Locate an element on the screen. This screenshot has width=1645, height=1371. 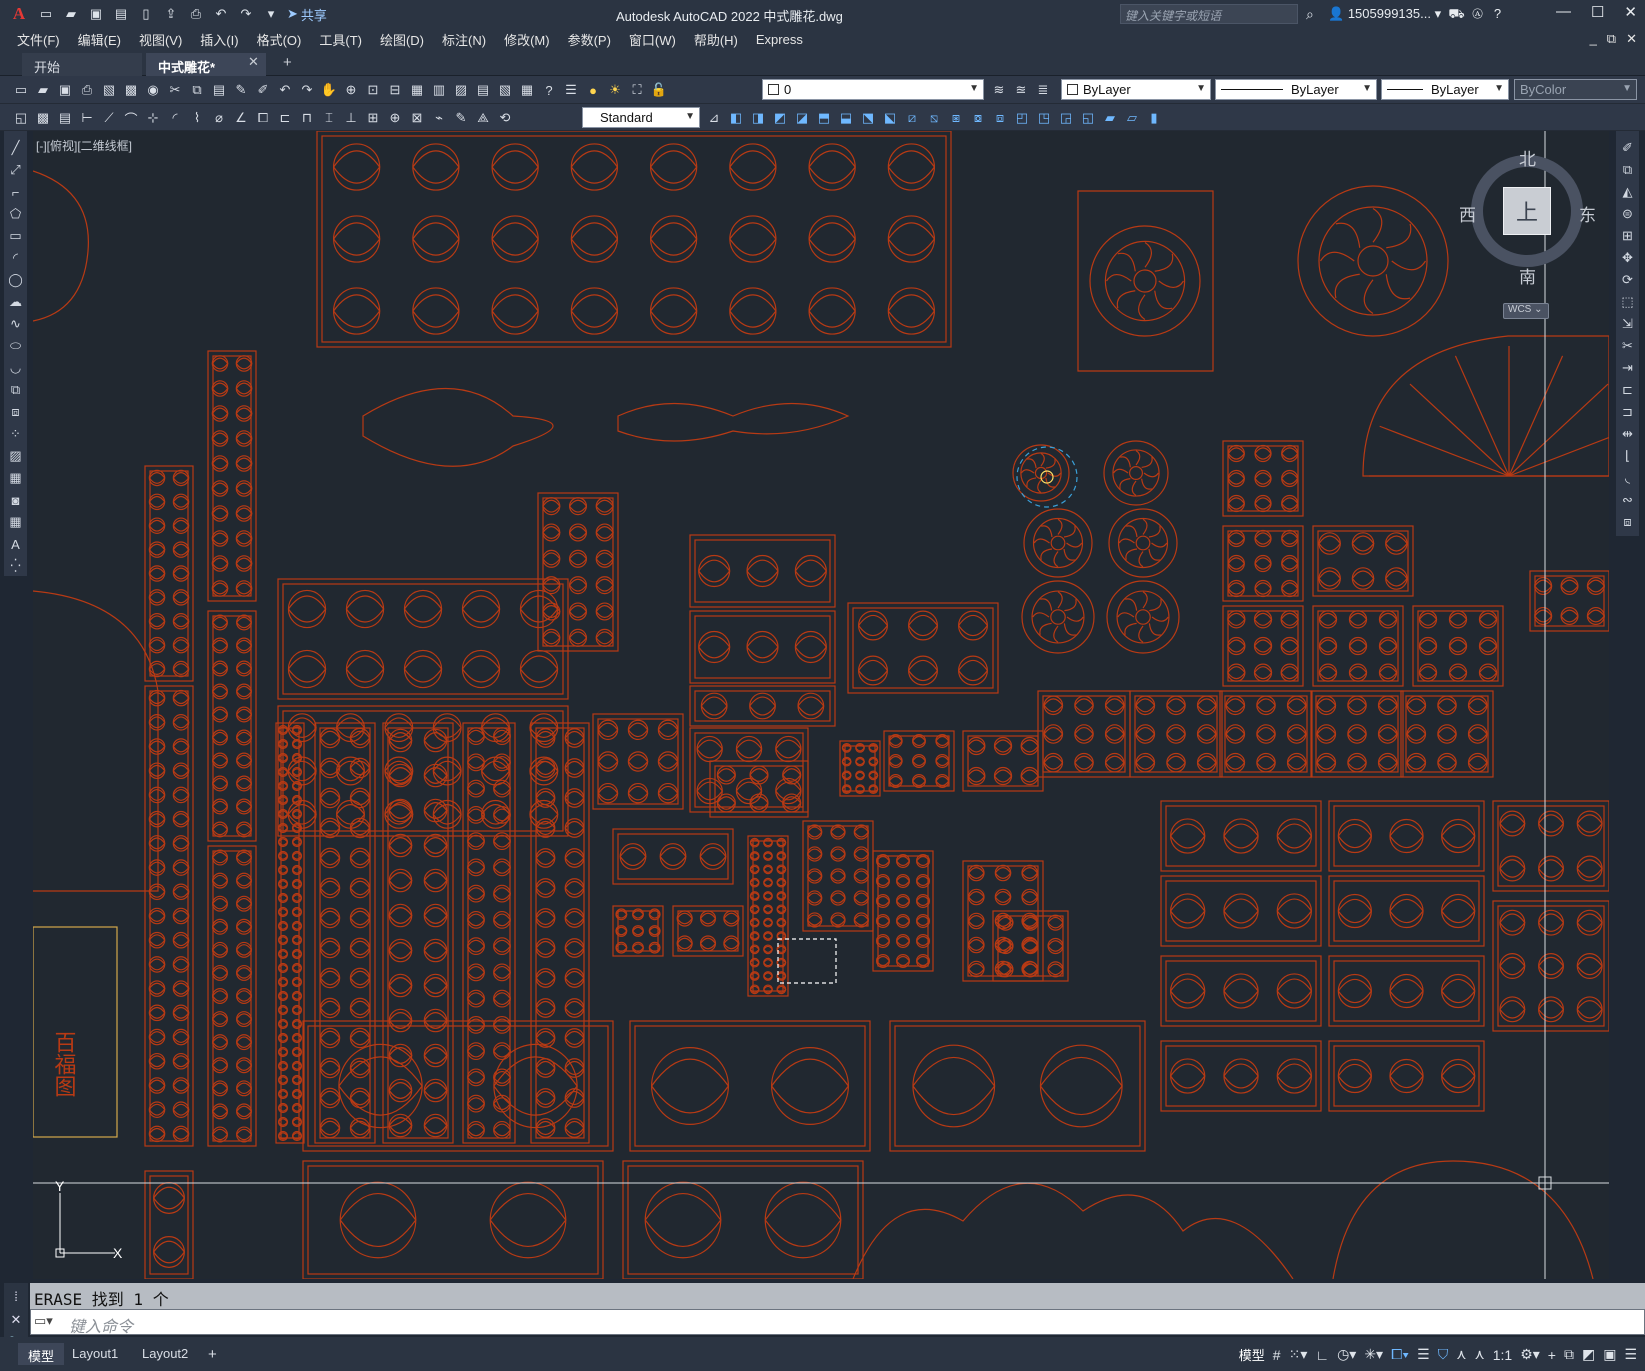
cart-icon: ⛟ is located at coordinates (1456, 13).